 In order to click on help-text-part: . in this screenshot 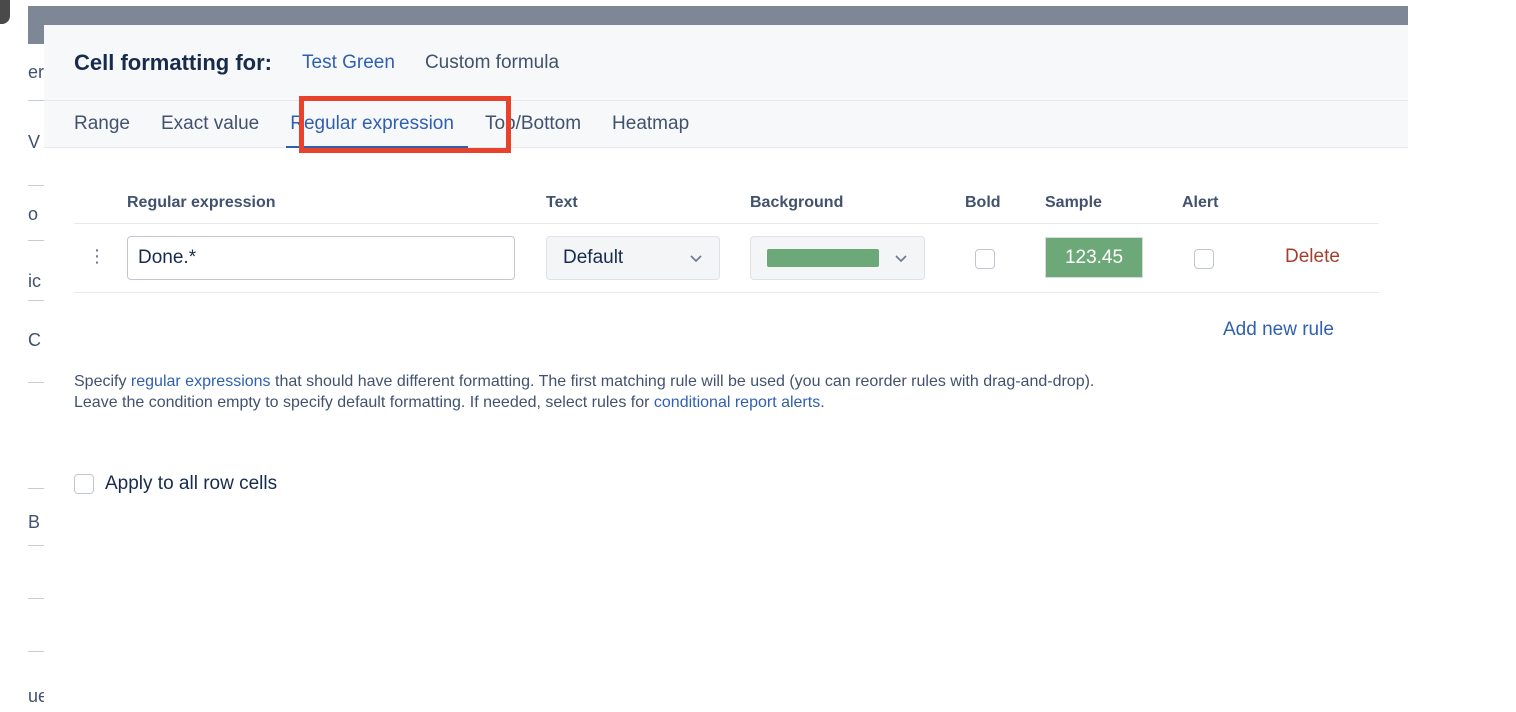, I will do `click(822, 402)`.